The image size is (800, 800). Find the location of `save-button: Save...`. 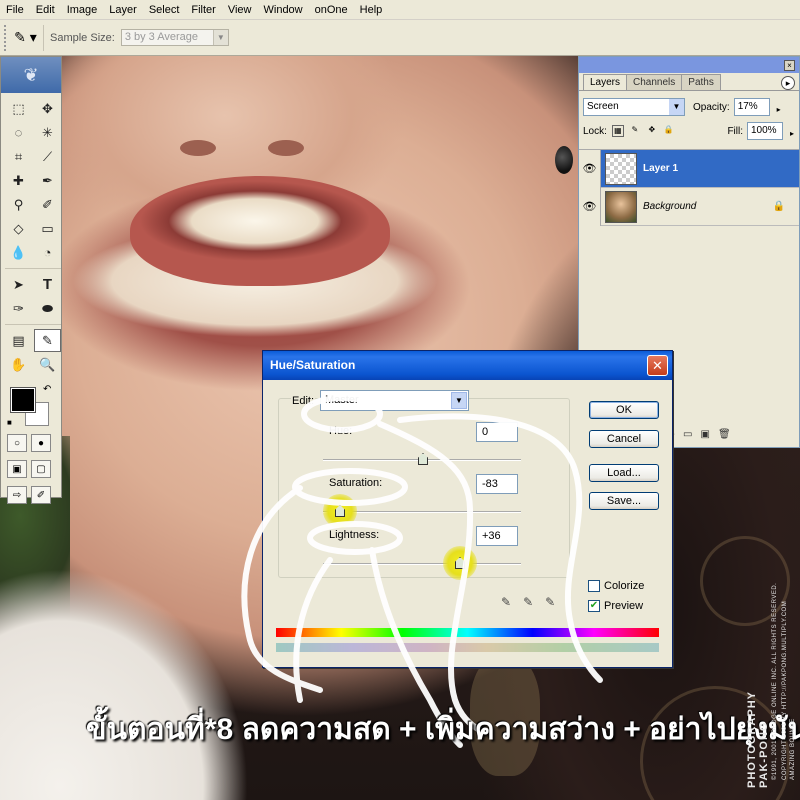

save-button: Save... is located at coordinates (624, 501).